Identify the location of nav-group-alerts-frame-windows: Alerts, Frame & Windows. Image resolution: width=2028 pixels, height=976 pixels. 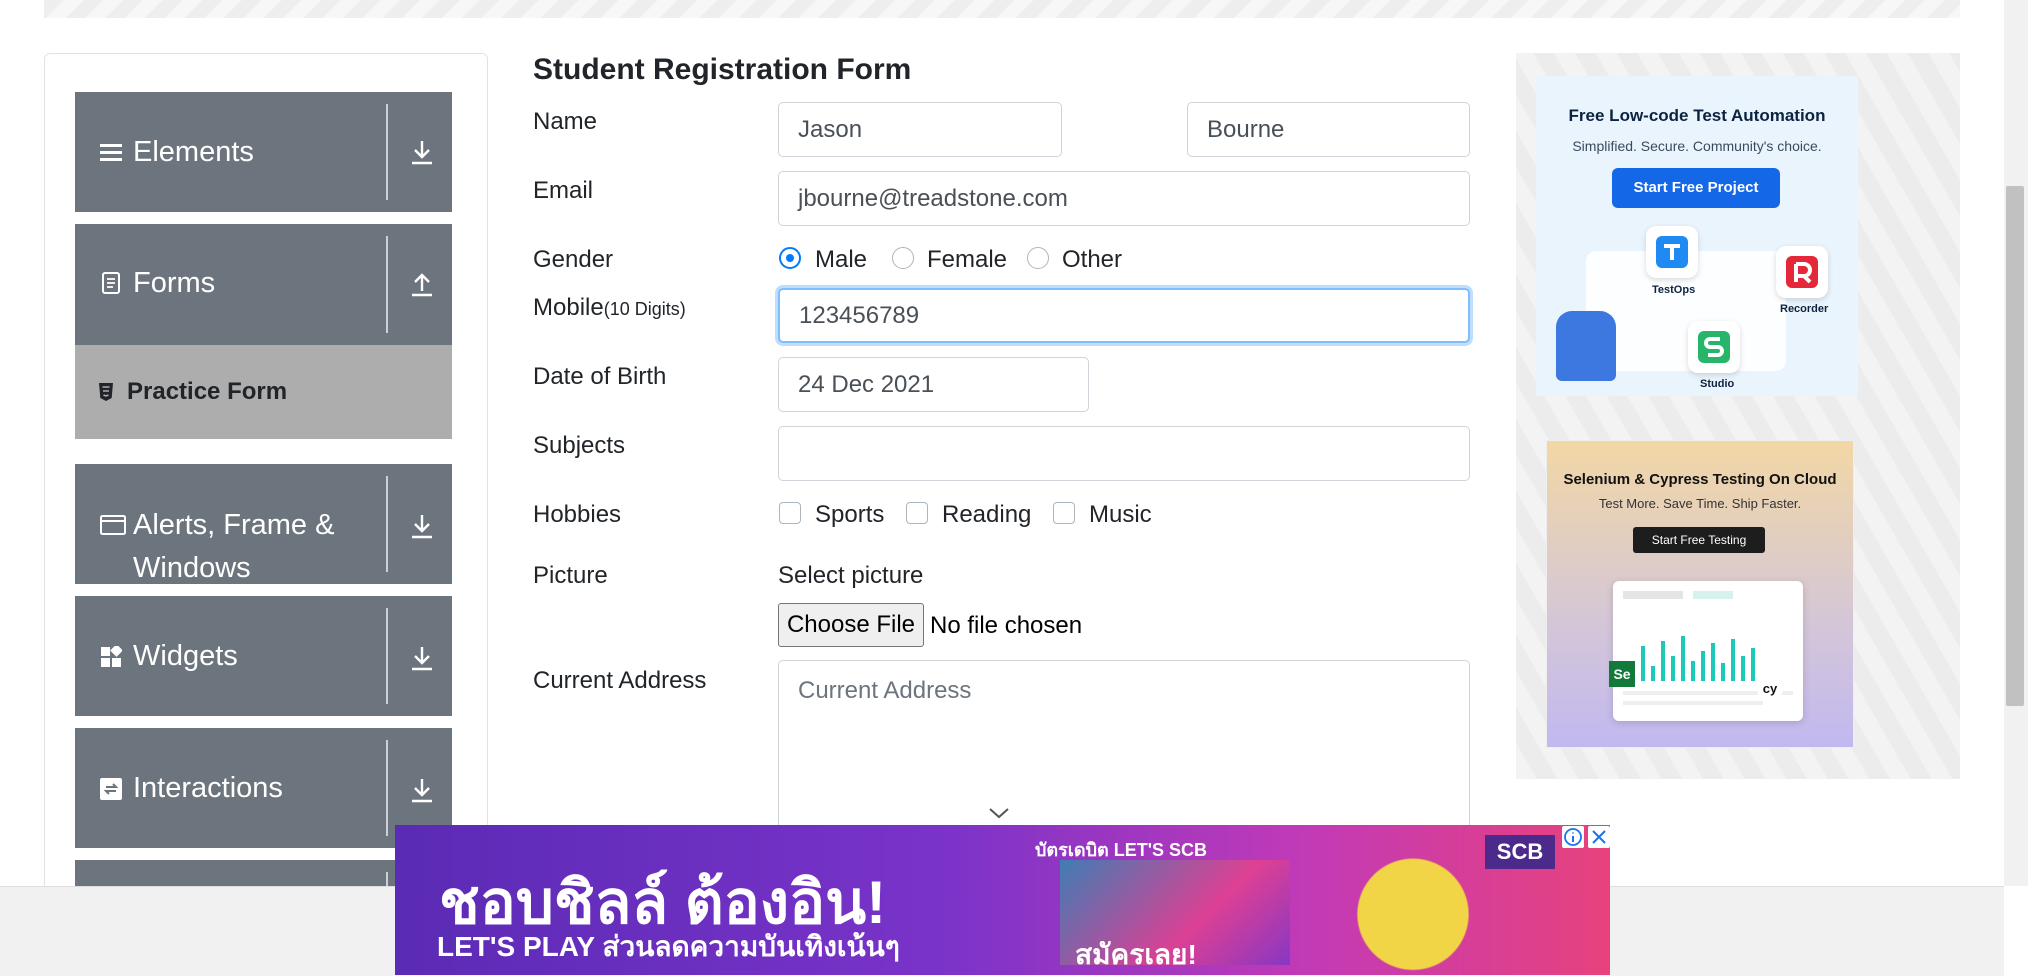
(263, 524).